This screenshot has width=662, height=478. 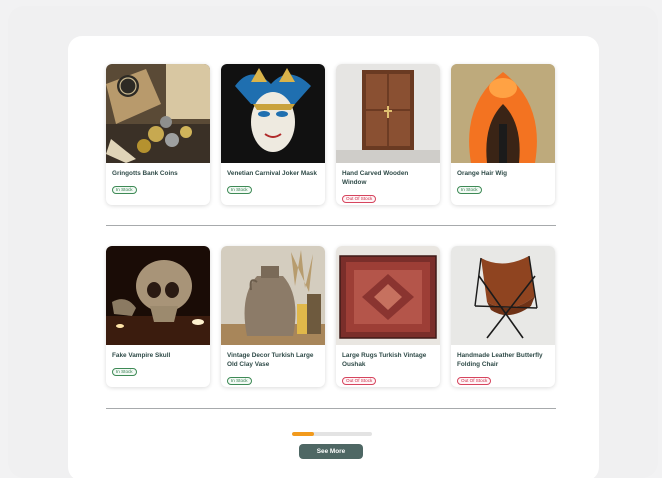 I want to click on coins-image, so click(x=158, y=113).